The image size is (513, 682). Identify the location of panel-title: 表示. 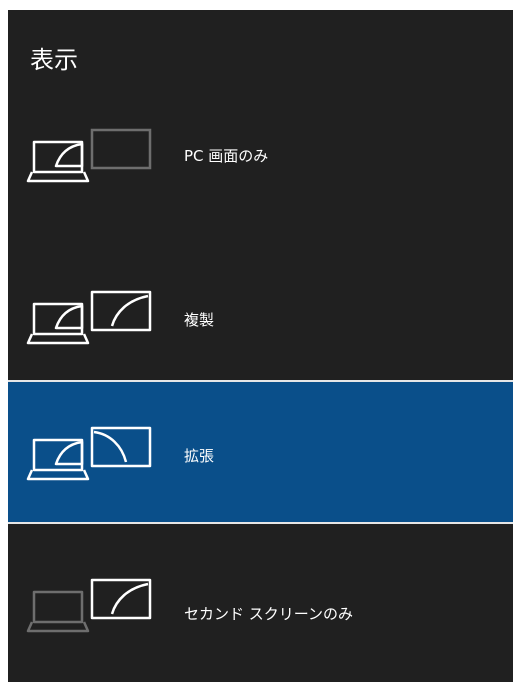
(54, 60).